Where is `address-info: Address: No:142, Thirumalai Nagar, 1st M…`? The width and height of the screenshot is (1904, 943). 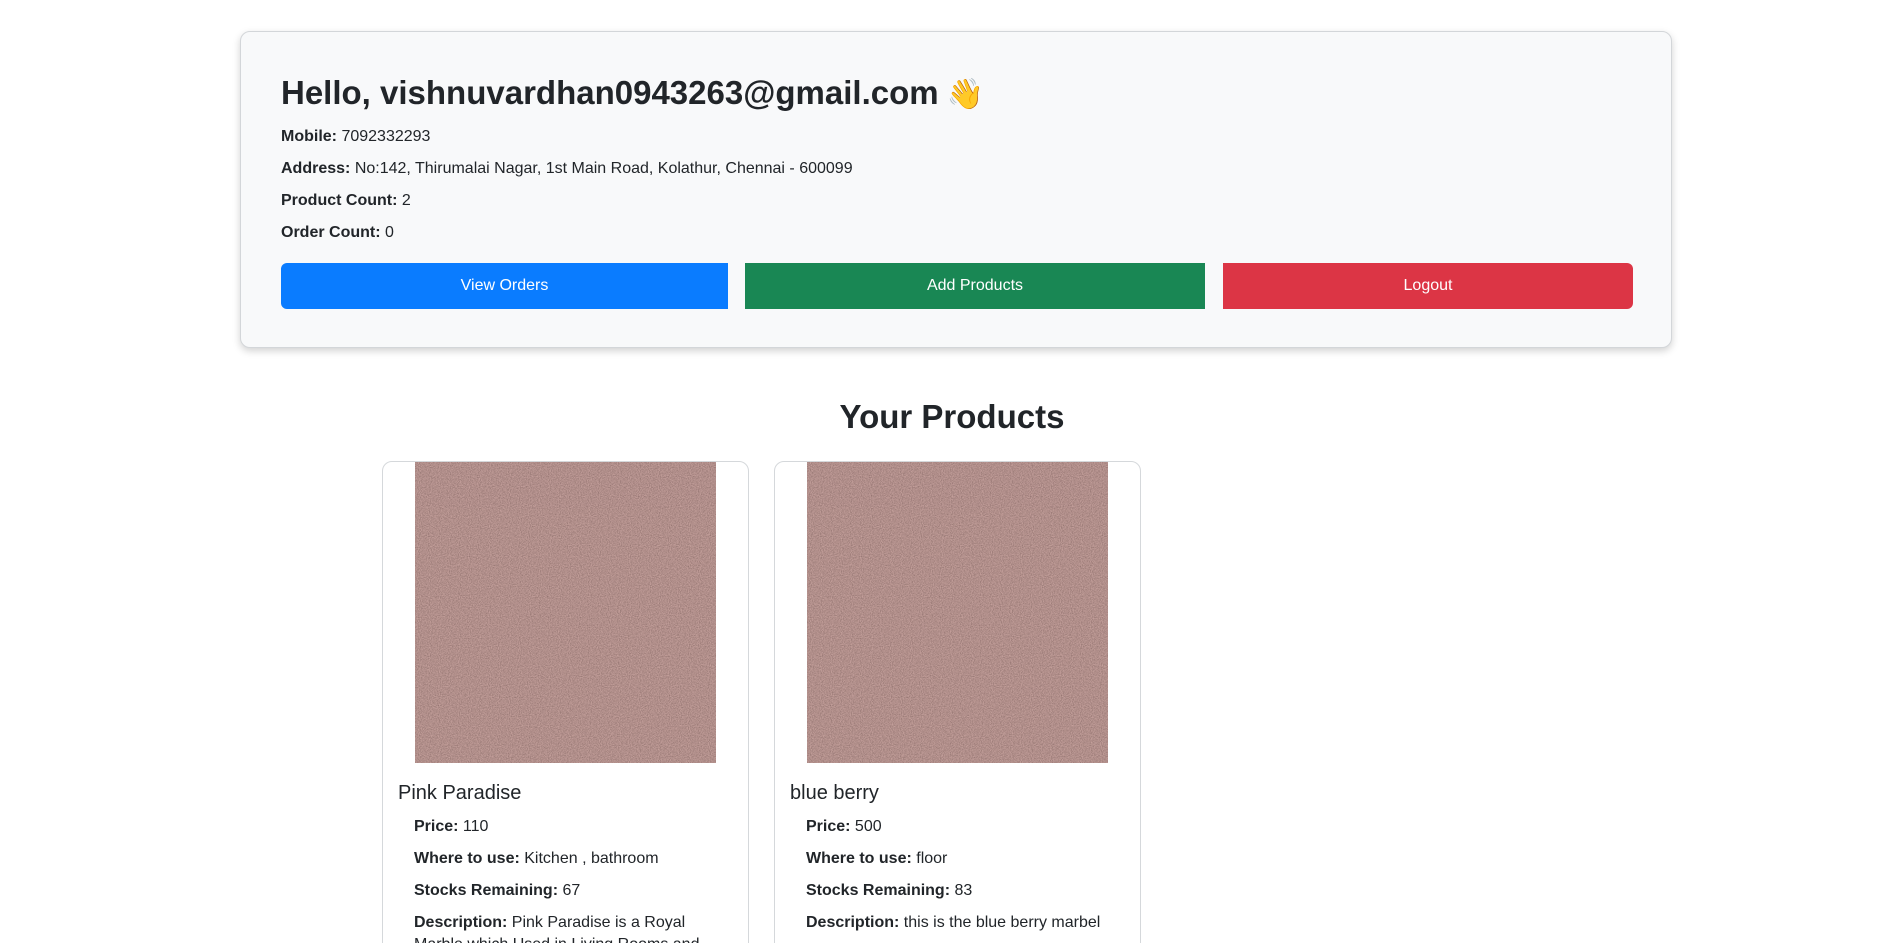 address-info: Address: No:142, Thirumalai Nagar, 1st M… is located at coordinates (956, 176).